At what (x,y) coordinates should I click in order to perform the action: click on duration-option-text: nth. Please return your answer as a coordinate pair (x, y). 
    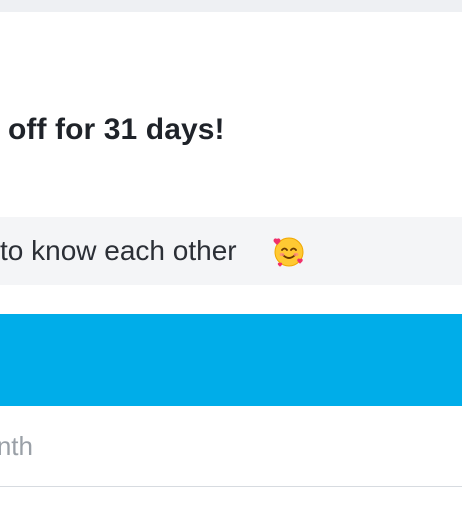
    Looking at the image, I should click on (16, 446).